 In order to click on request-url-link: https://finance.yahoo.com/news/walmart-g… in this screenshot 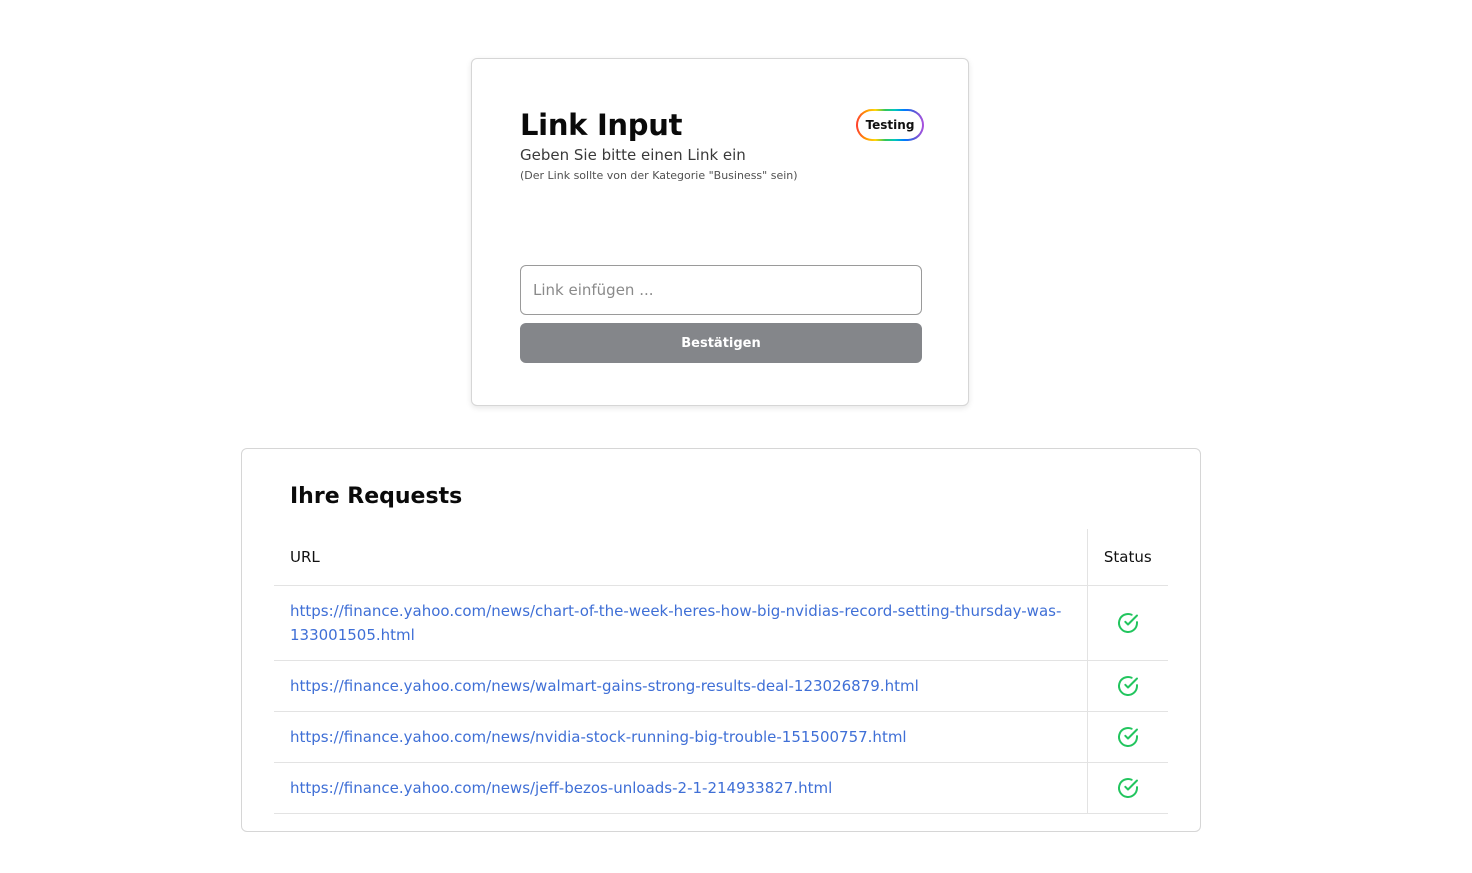, I will do `click(604, 686)`.